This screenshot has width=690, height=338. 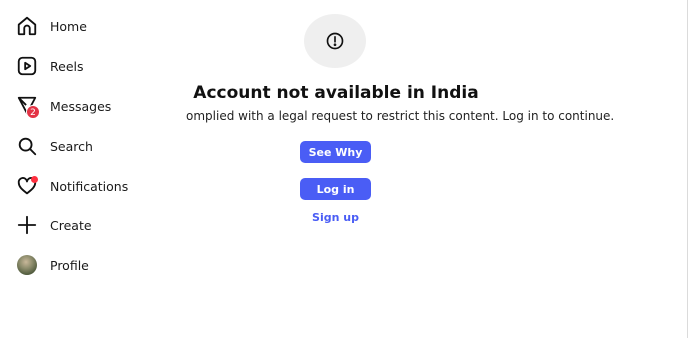 What do you see at coordinates (96, 26) in the screenshot?
I see `sidebar-item-home: Home` at bounding box center [96, 26].